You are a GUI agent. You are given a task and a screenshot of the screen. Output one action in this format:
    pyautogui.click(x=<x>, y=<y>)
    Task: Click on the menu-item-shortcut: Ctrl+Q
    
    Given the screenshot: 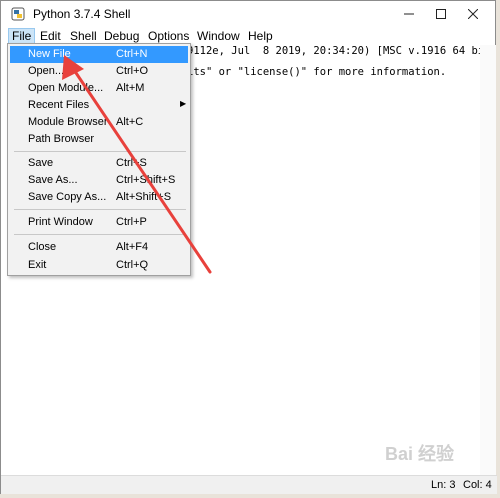 What is the action you would take?
    pyautogui.click(x=132, y=265)
    